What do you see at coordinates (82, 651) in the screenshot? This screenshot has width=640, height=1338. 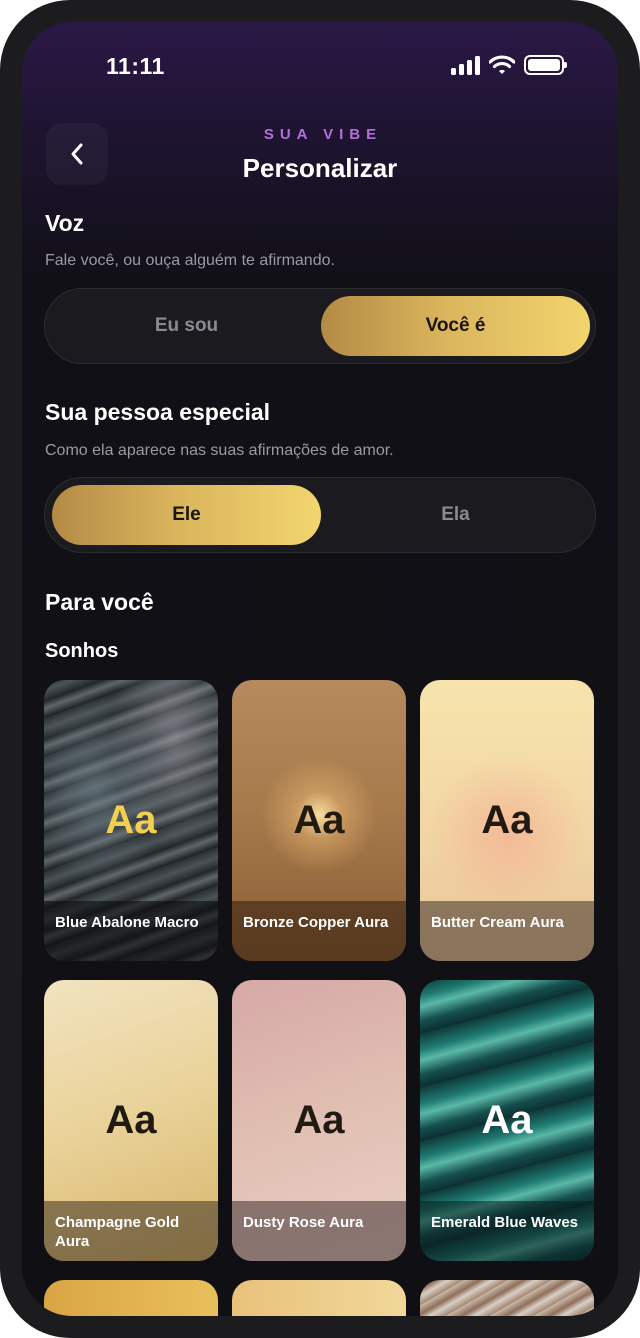 I see `for-you-subtitle: Sonhos` at bounding box center [82, 651].